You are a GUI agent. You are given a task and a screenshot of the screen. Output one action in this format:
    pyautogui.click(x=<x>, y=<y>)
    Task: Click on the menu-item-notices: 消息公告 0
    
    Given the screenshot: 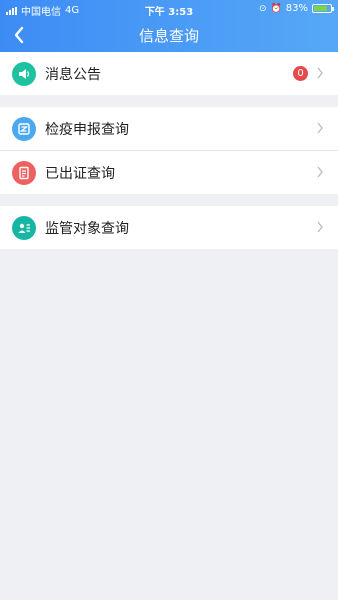 What is the action you would take?
    pyautogui.click(x=169, y=73)
    